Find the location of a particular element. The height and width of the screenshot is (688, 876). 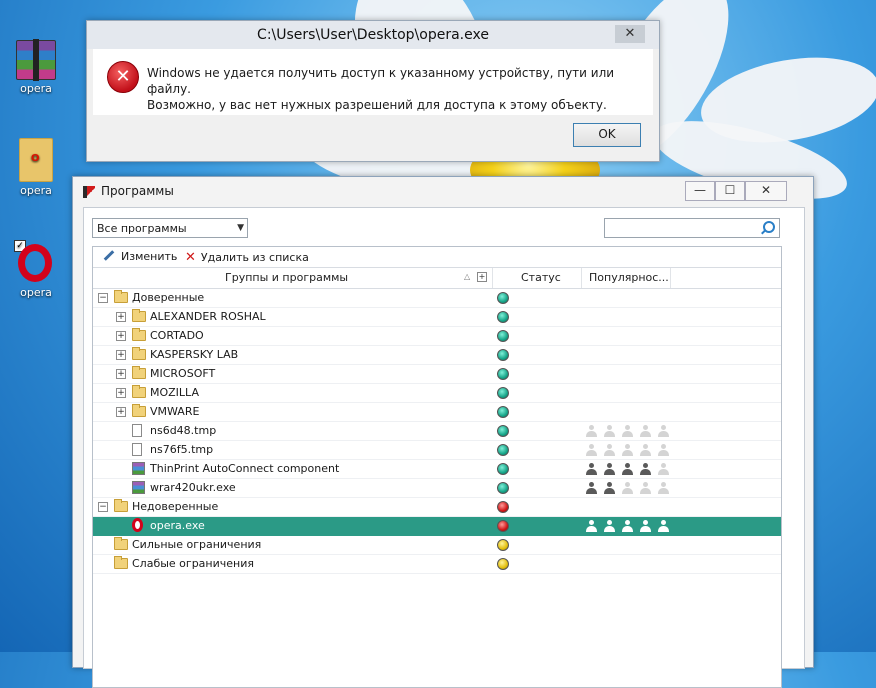

tree-row: + MOZILLA is located at coordinates (437, 393).